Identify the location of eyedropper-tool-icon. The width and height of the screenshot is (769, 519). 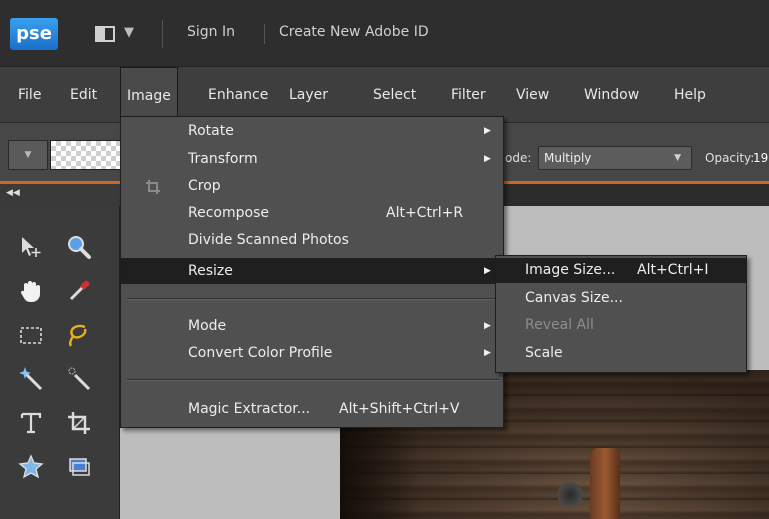
(79, 291).